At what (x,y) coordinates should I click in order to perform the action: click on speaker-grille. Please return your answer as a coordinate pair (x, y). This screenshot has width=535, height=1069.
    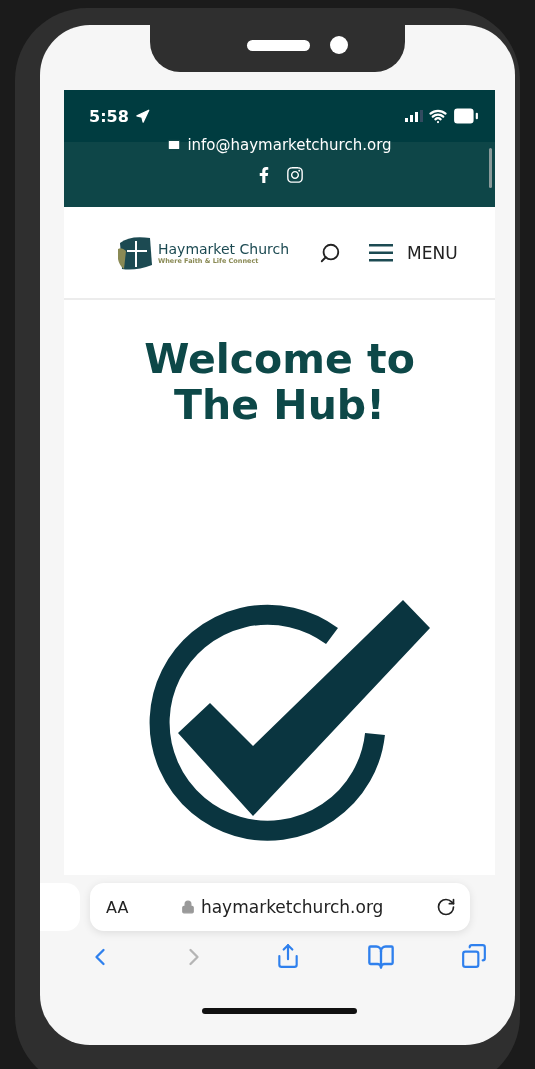
    Looking at the image, I should click on (278, 45).